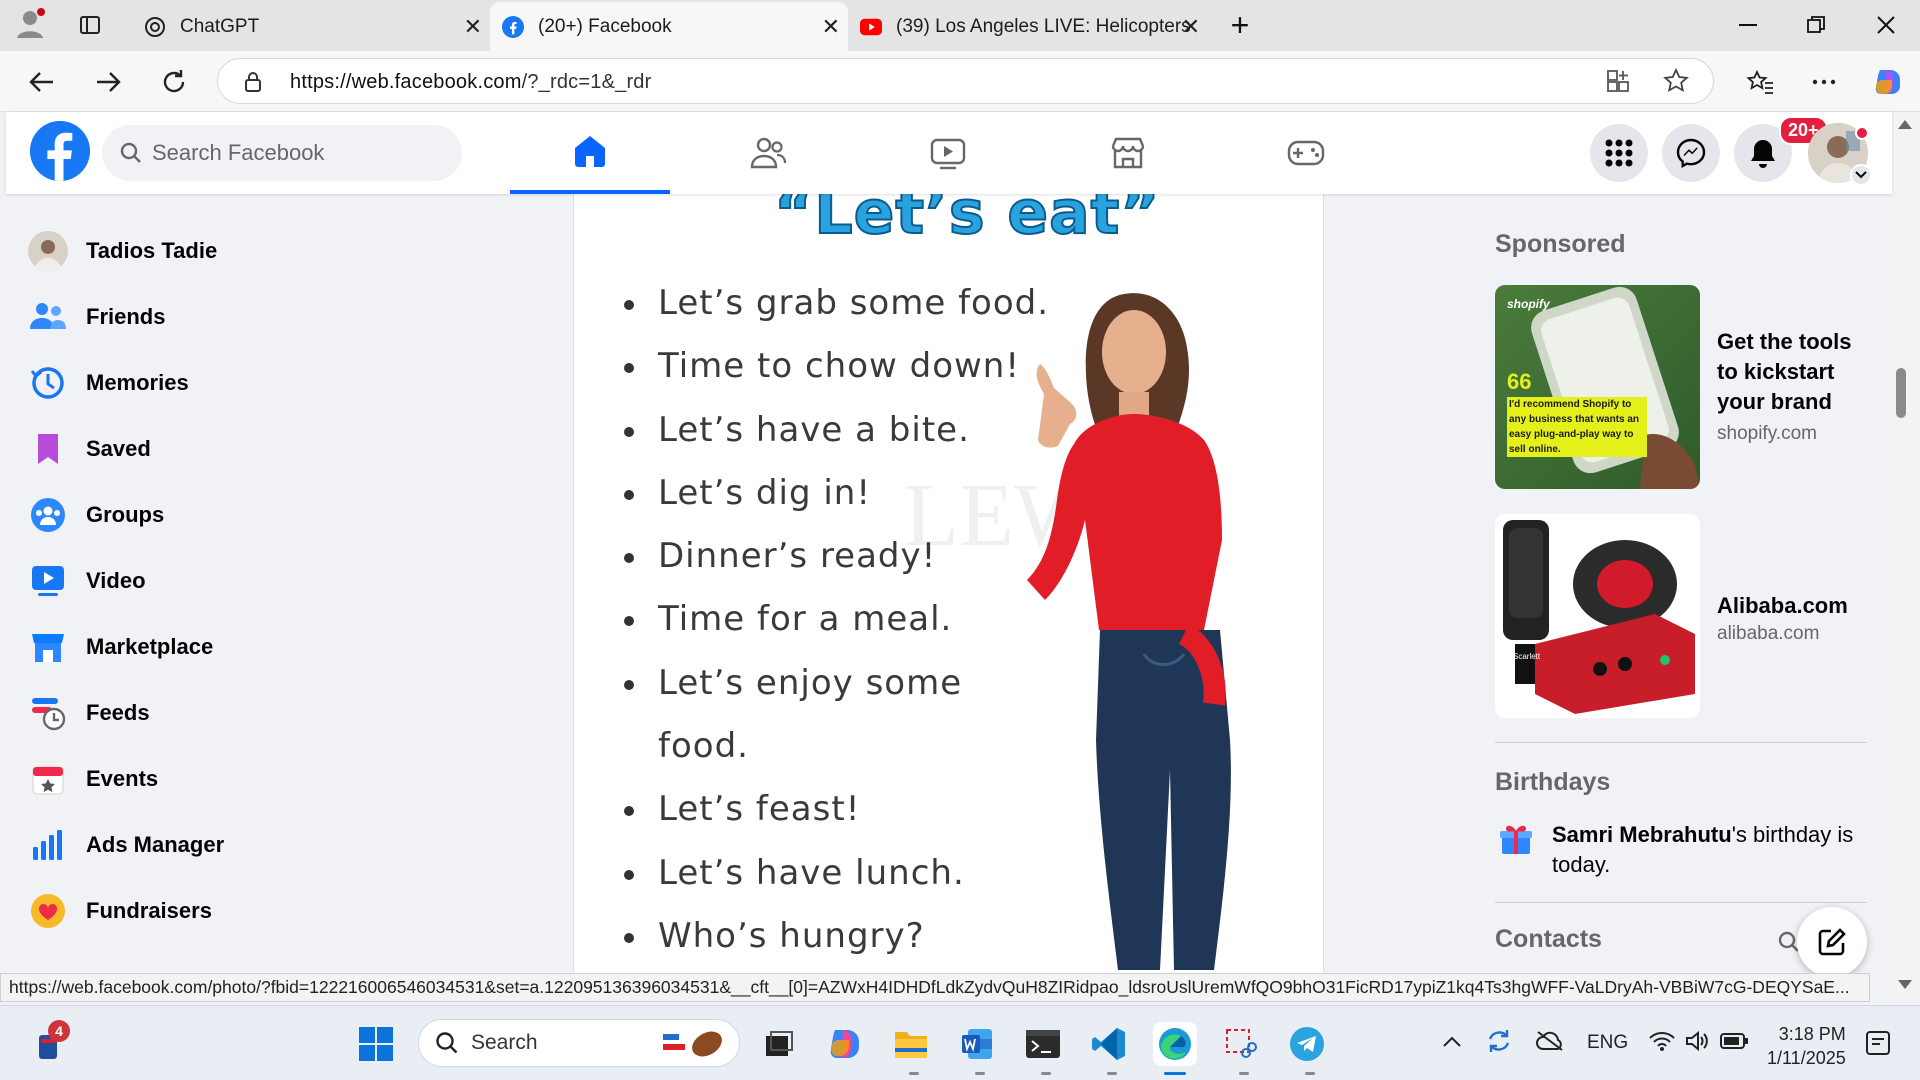  I want to click on scrollbar-thumb, so click(1901, 393).